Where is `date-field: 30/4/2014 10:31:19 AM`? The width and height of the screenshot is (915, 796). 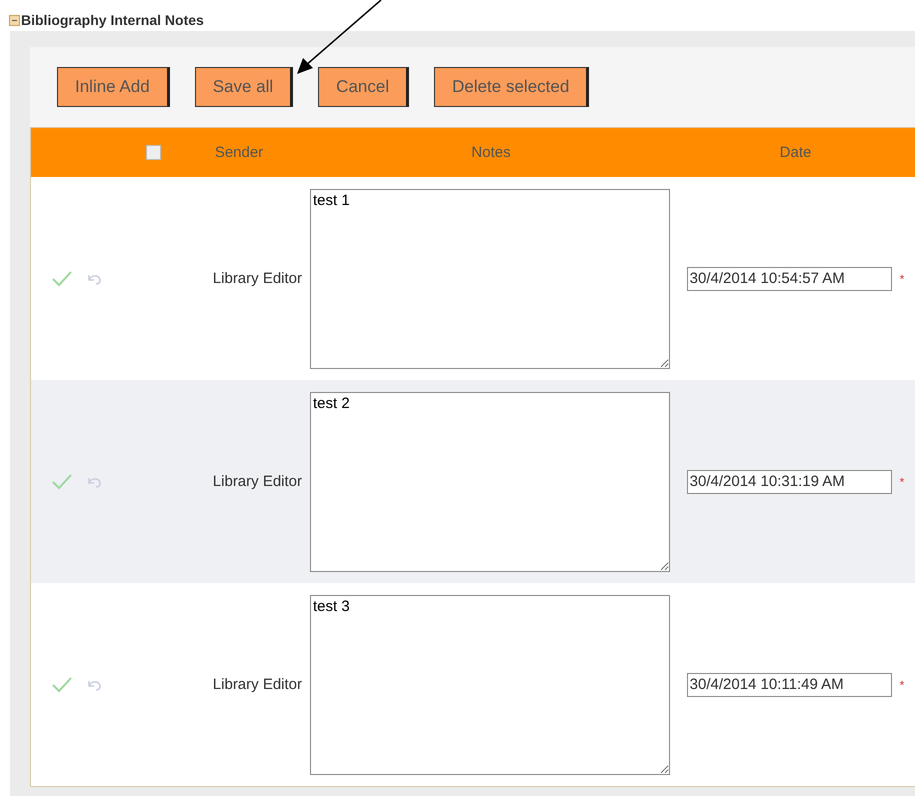
date-field: 30/4/2014 10:31:19 AM is located at coordinates (789, 482).